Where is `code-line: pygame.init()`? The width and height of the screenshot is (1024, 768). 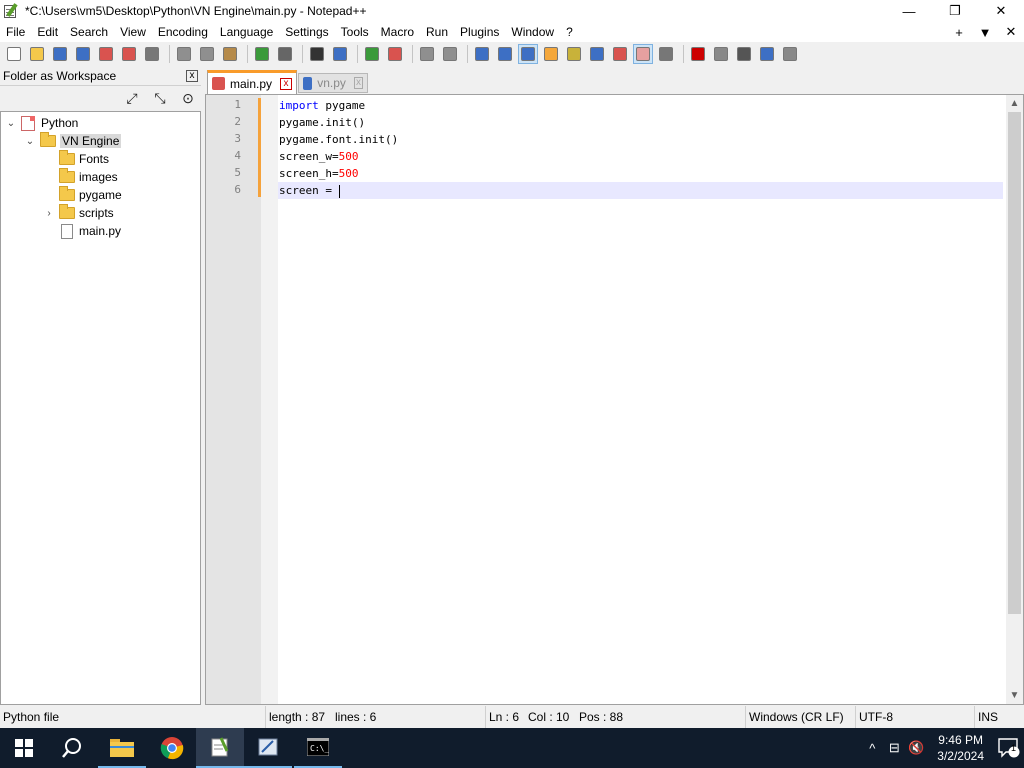
code-line: pygame.init() is located at coordinates (640, 122).